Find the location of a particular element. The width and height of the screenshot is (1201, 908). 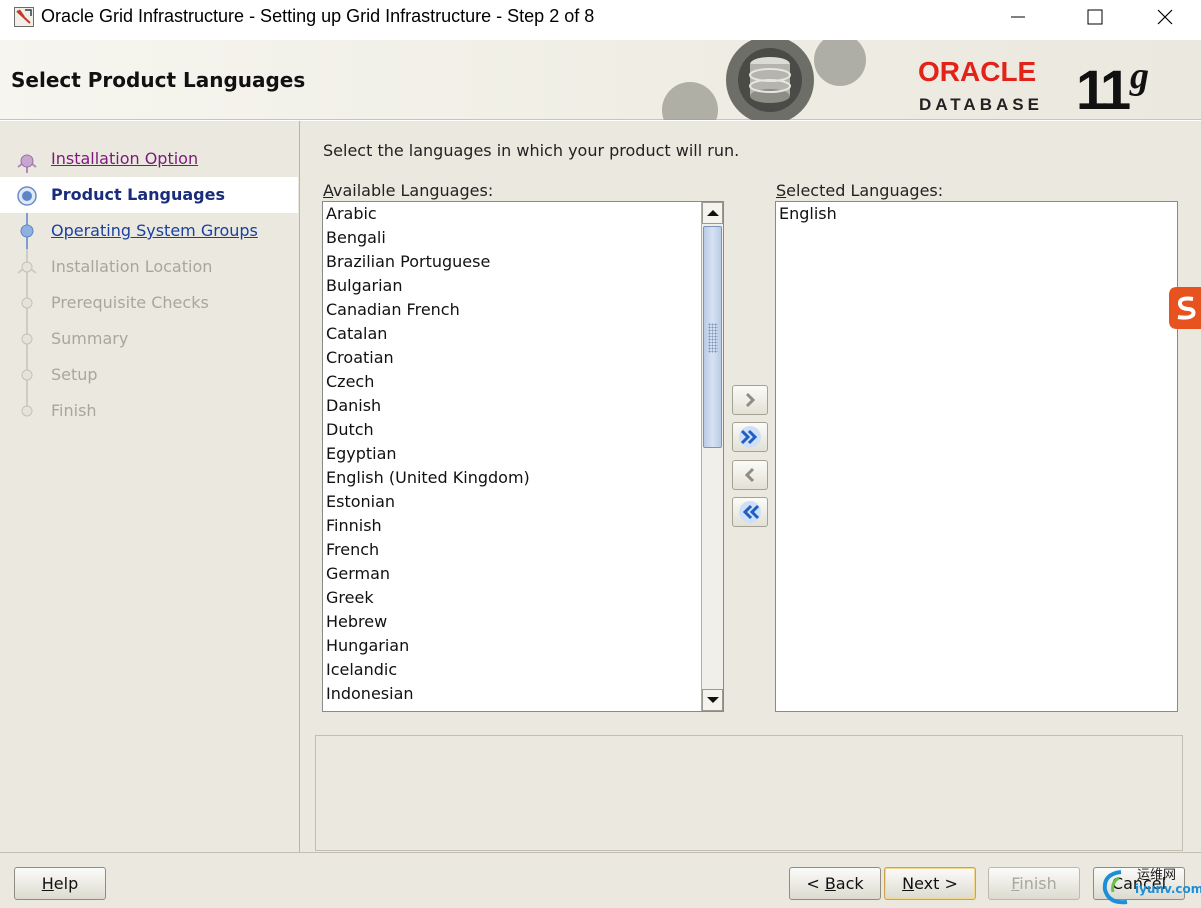

finish-button: Finish is located at coordinates (1034, 883).